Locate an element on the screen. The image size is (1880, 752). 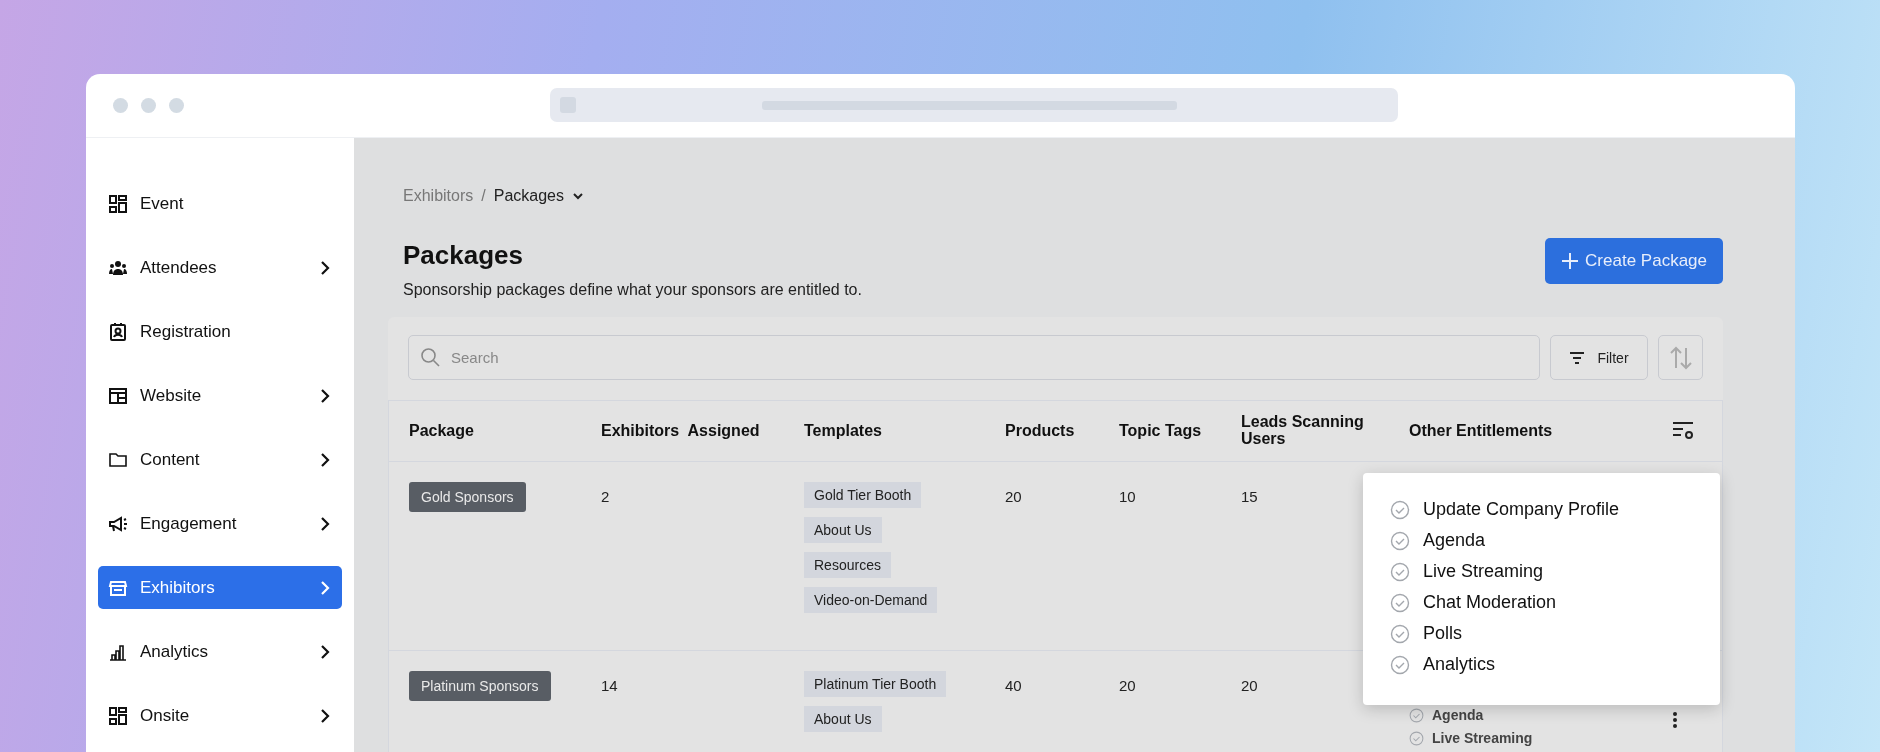
sidebar-item-label: Content is located at coordinates (170, 459).